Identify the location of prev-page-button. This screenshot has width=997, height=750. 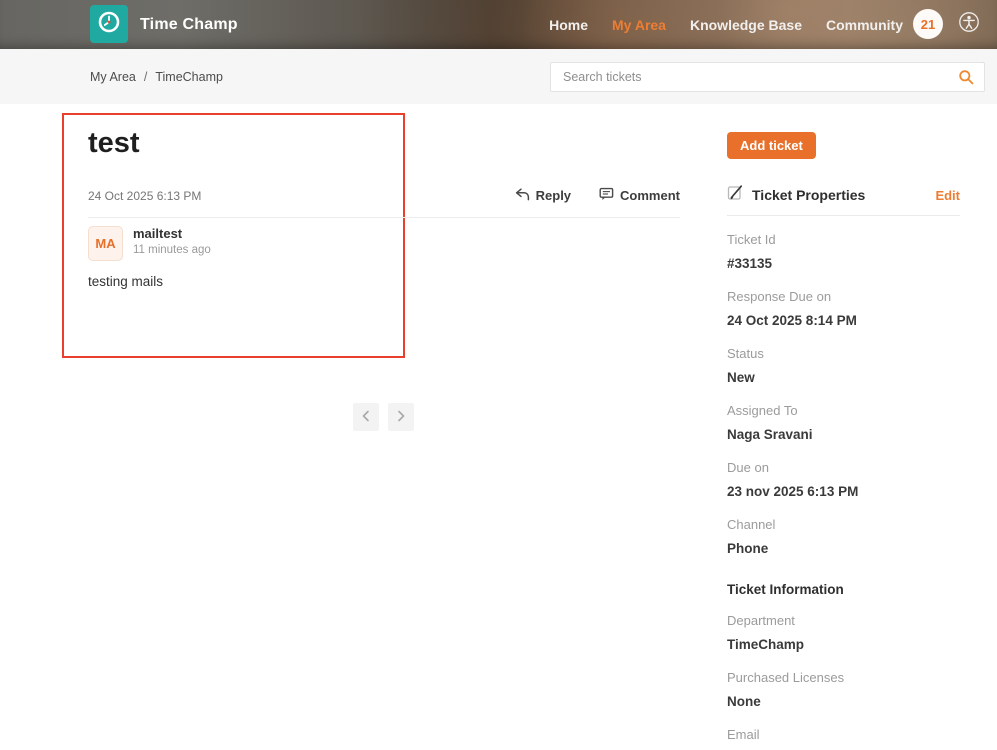
(366, 417).